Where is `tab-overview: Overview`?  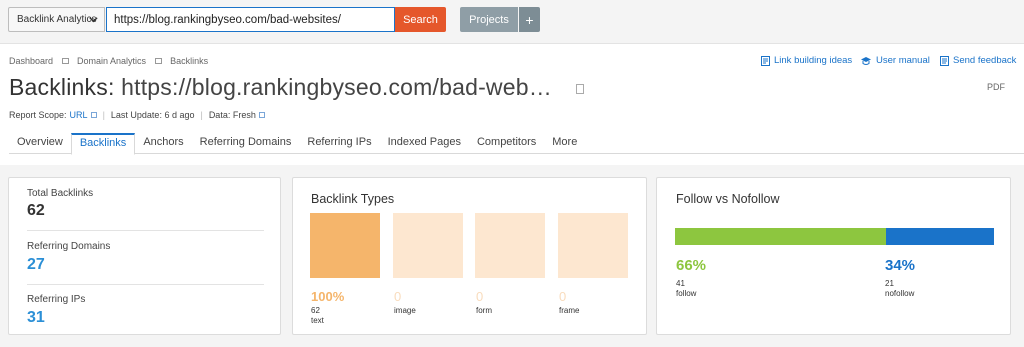
tab-overview: Overview is located at coordinates (40, 143).